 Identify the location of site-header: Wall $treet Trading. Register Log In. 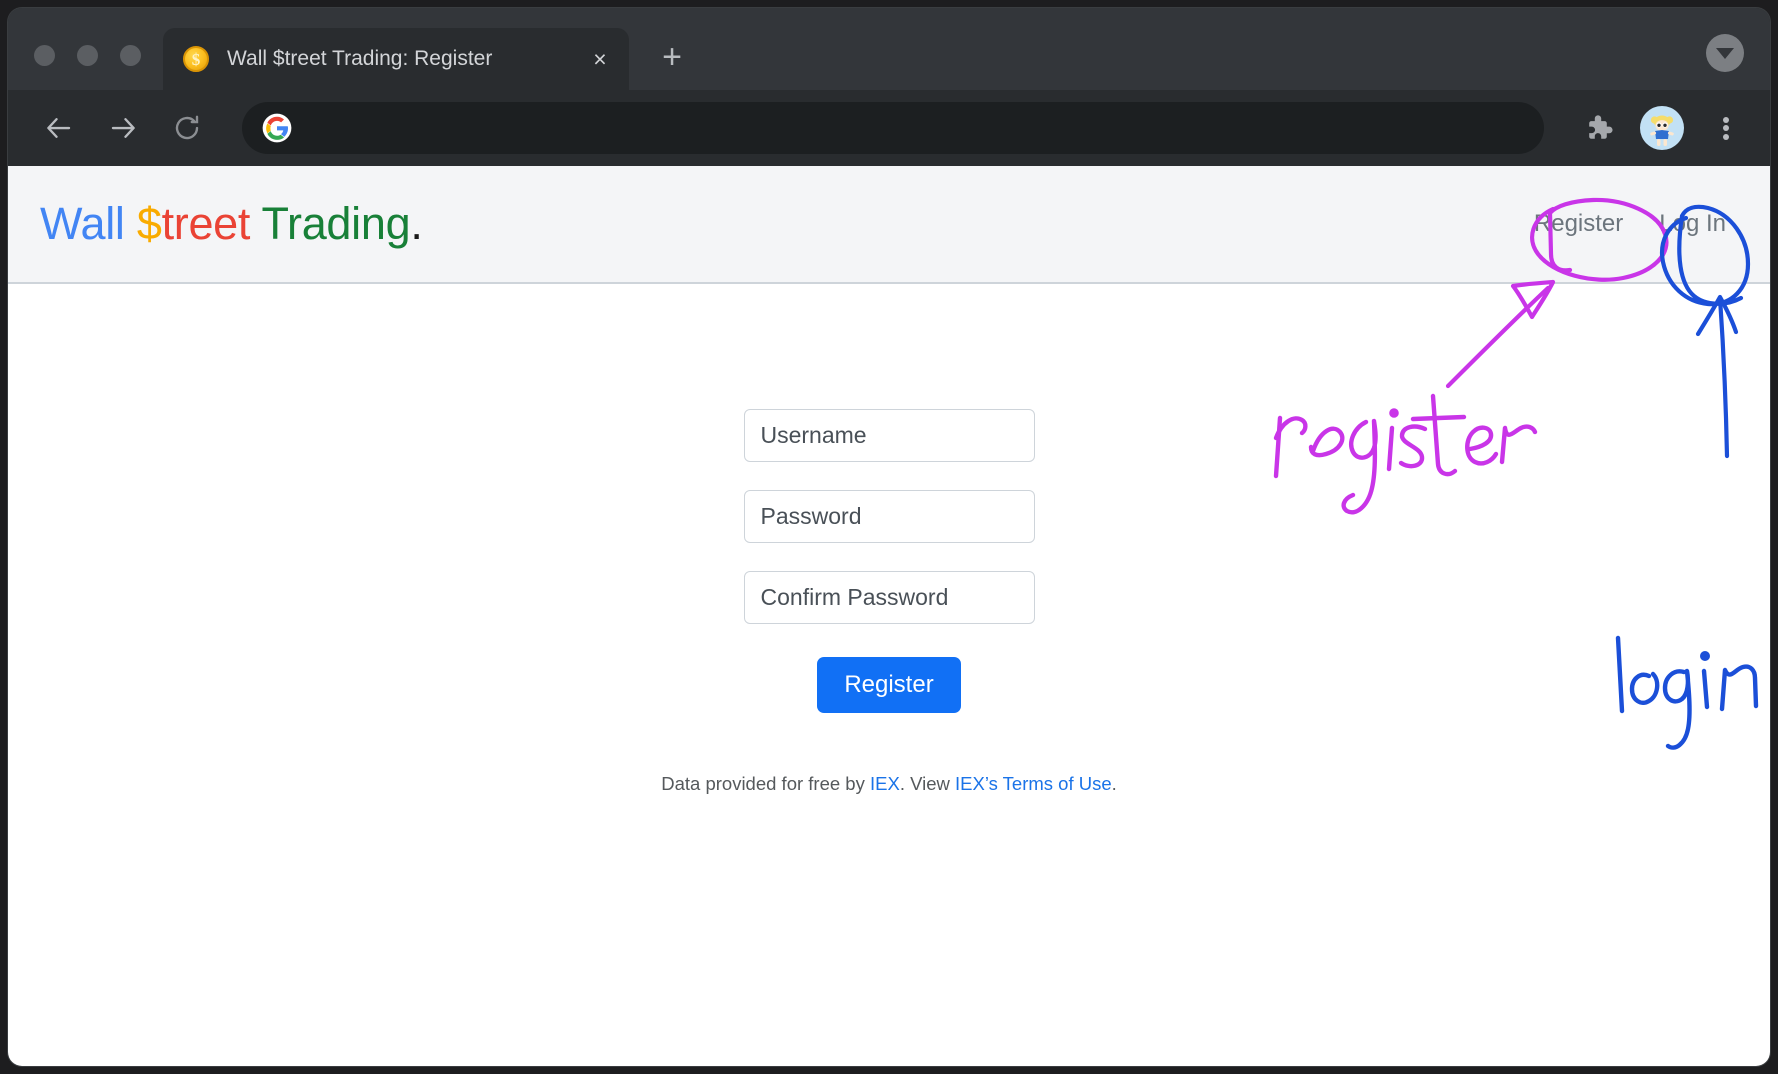
(889, 225).